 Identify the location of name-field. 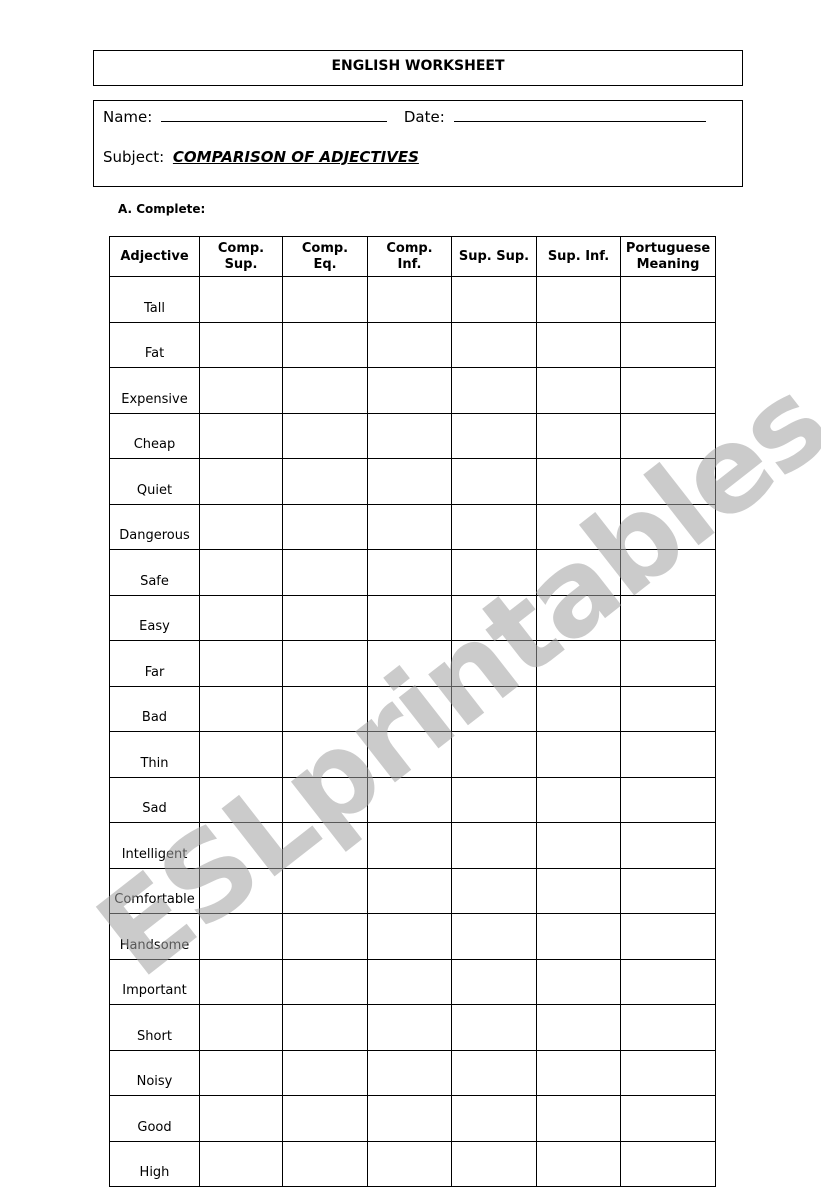
(274, 114).